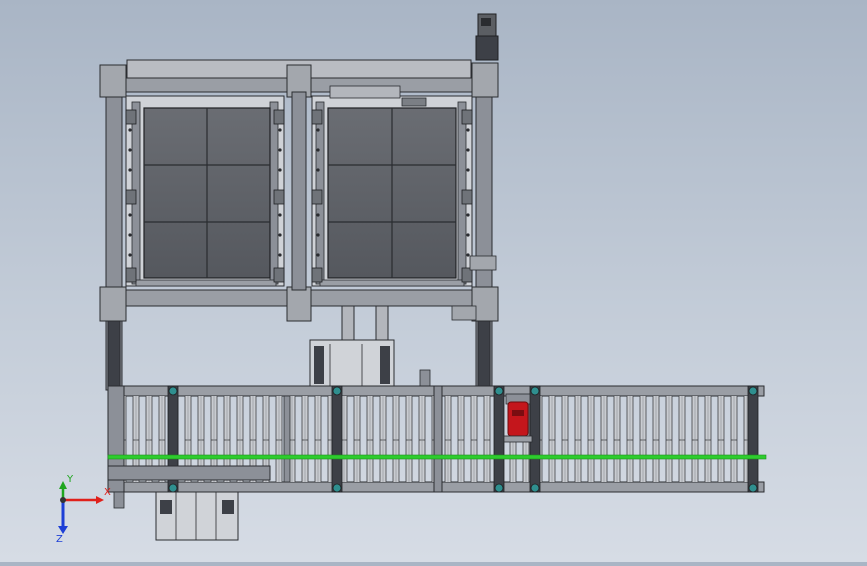 The height and width of the screenshot is (566, 867). What do you see at coordinates (392, 186) in the screenshot?
I see `right-magazine` at bounding box center [392, 186].